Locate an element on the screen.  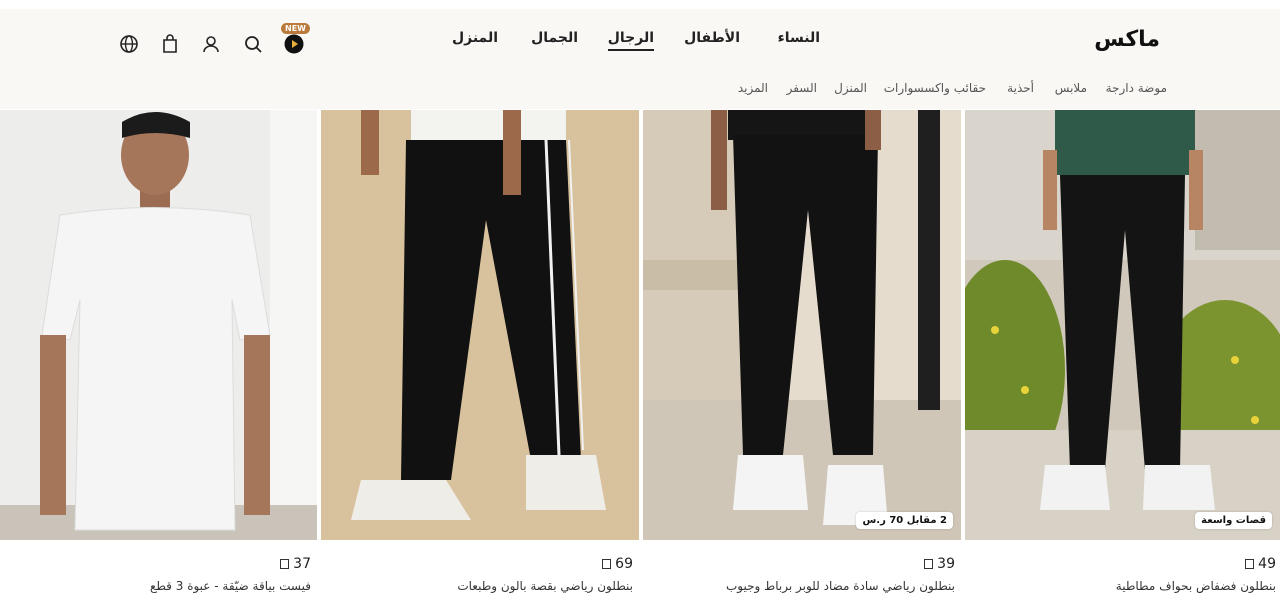
subnav-clothing: ملابس is located at coordinates (1071, 88).